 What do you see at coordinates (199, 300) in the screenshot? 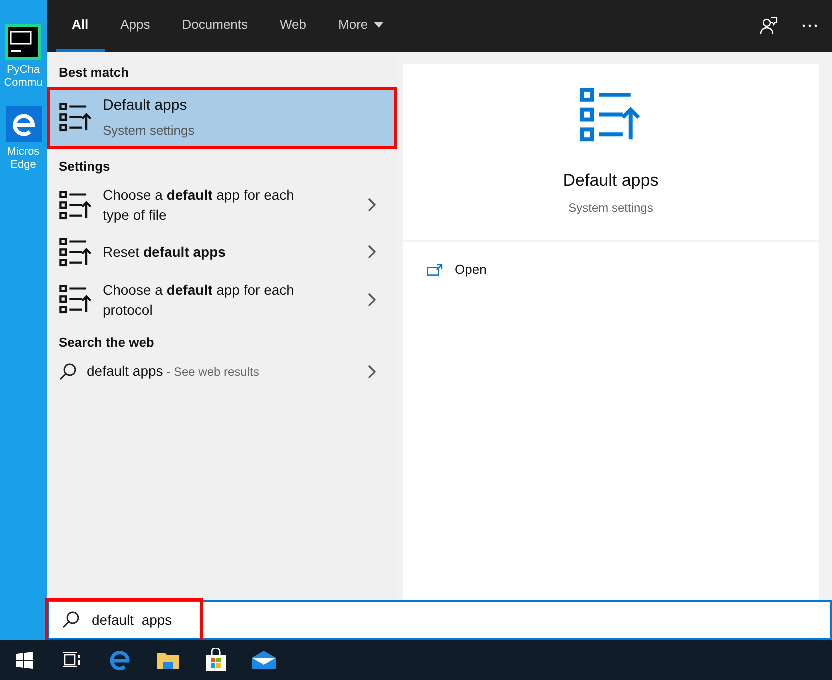
I see `result-title: Choose a default app for each protocol` at bounding box center [199, 300].